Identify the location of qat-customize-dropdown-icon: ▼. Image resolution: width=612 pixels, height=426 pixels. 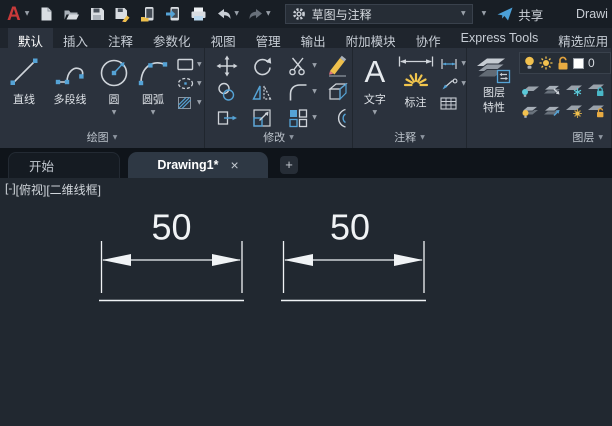
(484, 14).